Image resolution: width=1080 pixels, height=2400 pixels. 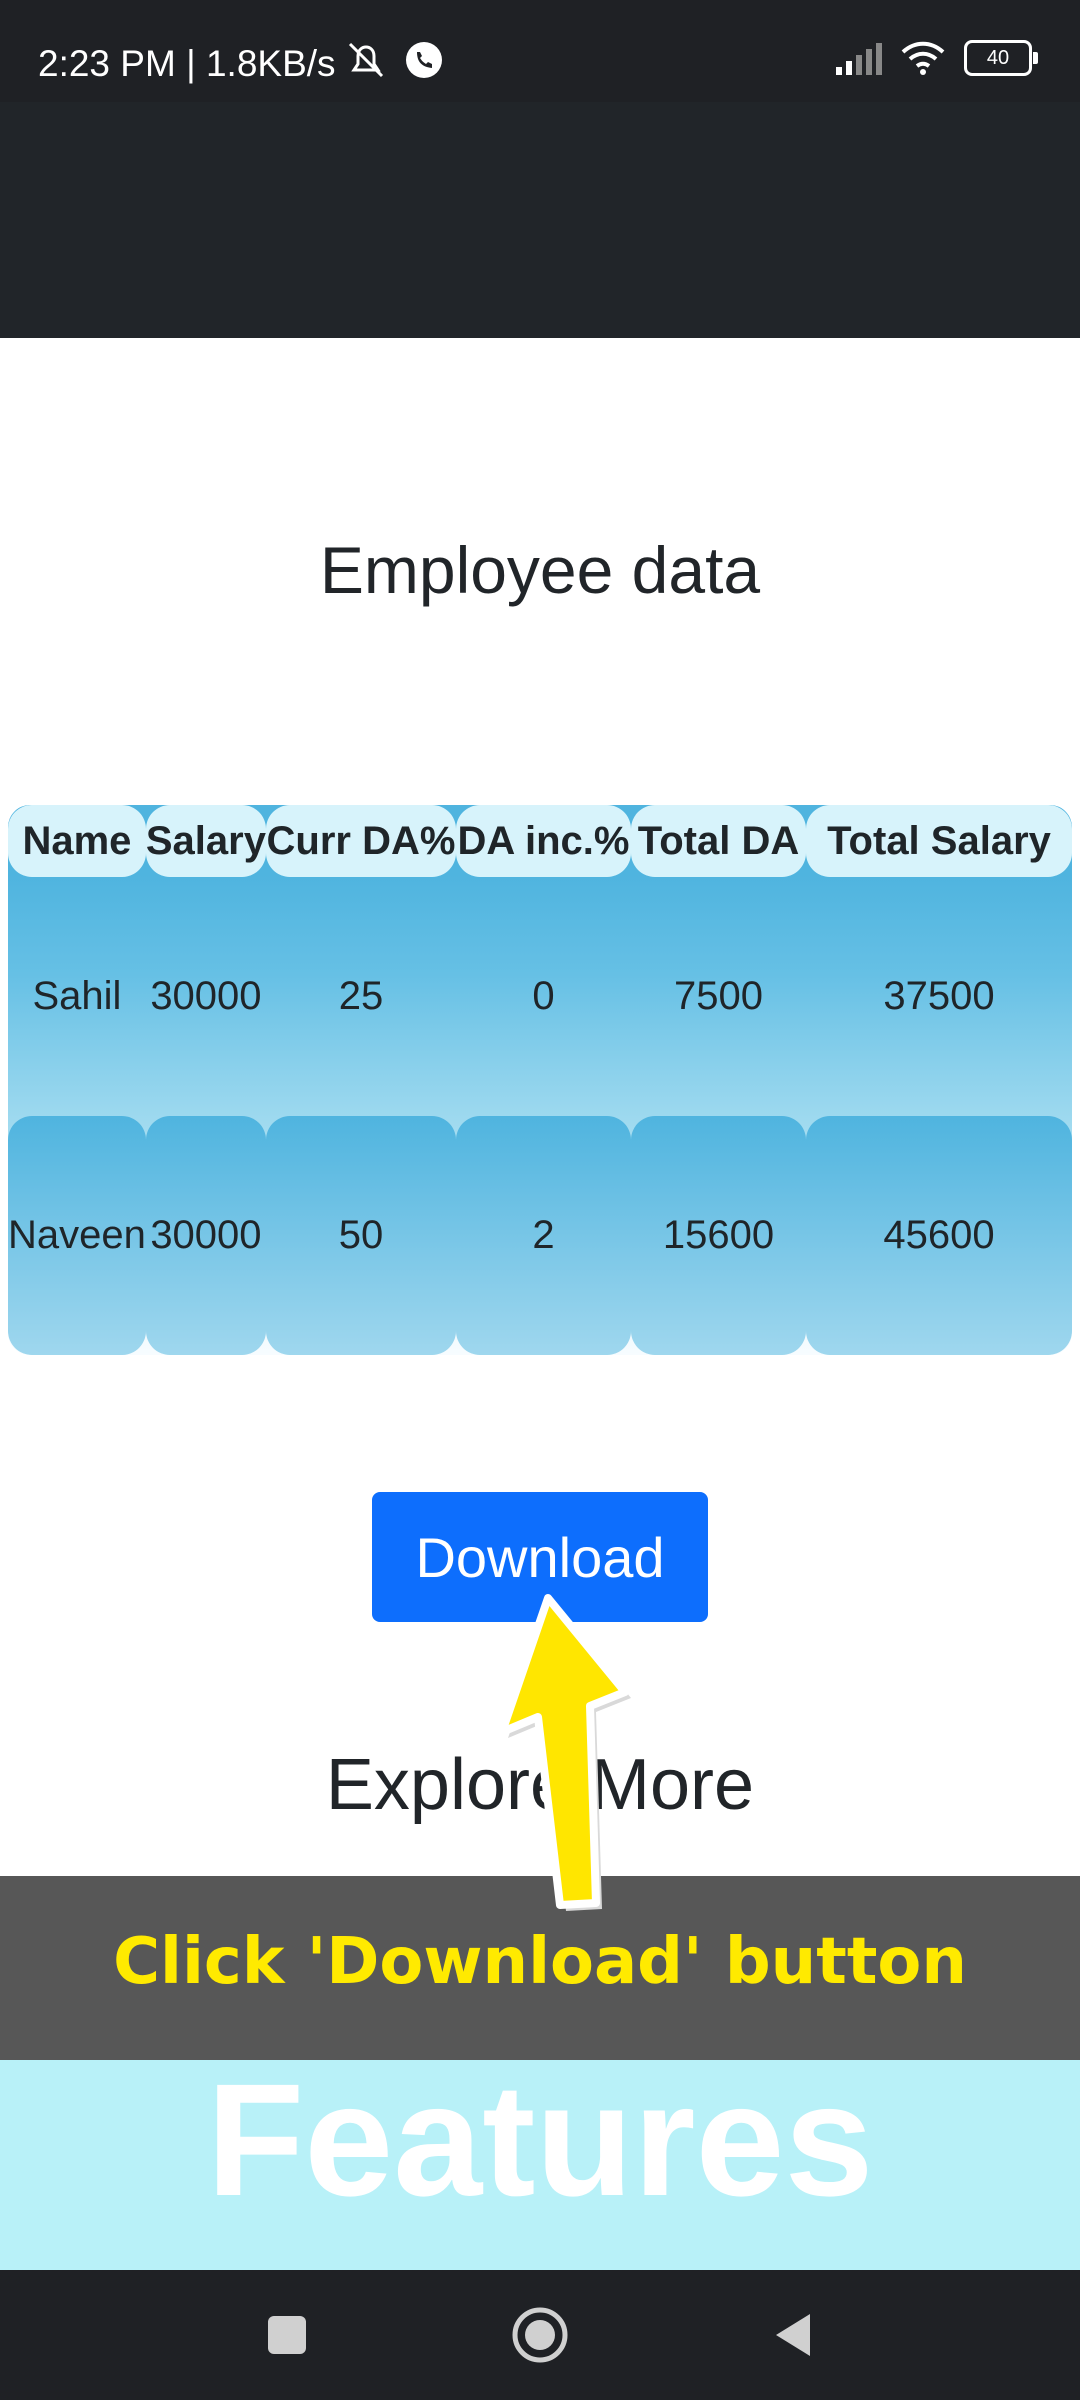 What do you see at coordinates (543, 996) in the screenshot?
I see `cell-da-inc: 0` at bounding box center [543, 996].